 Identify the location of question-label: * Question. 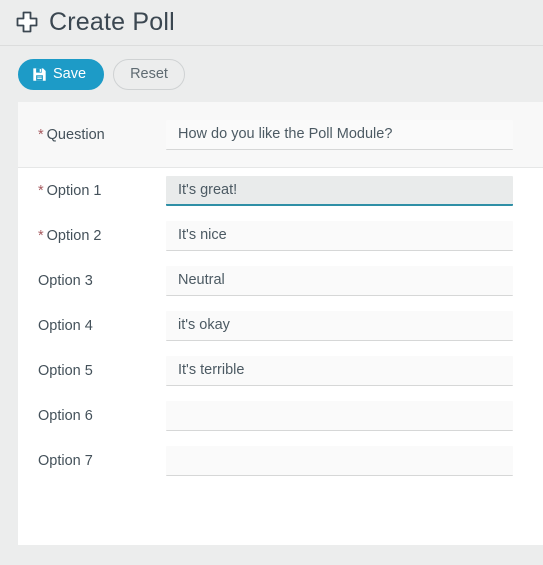
(92, 135).